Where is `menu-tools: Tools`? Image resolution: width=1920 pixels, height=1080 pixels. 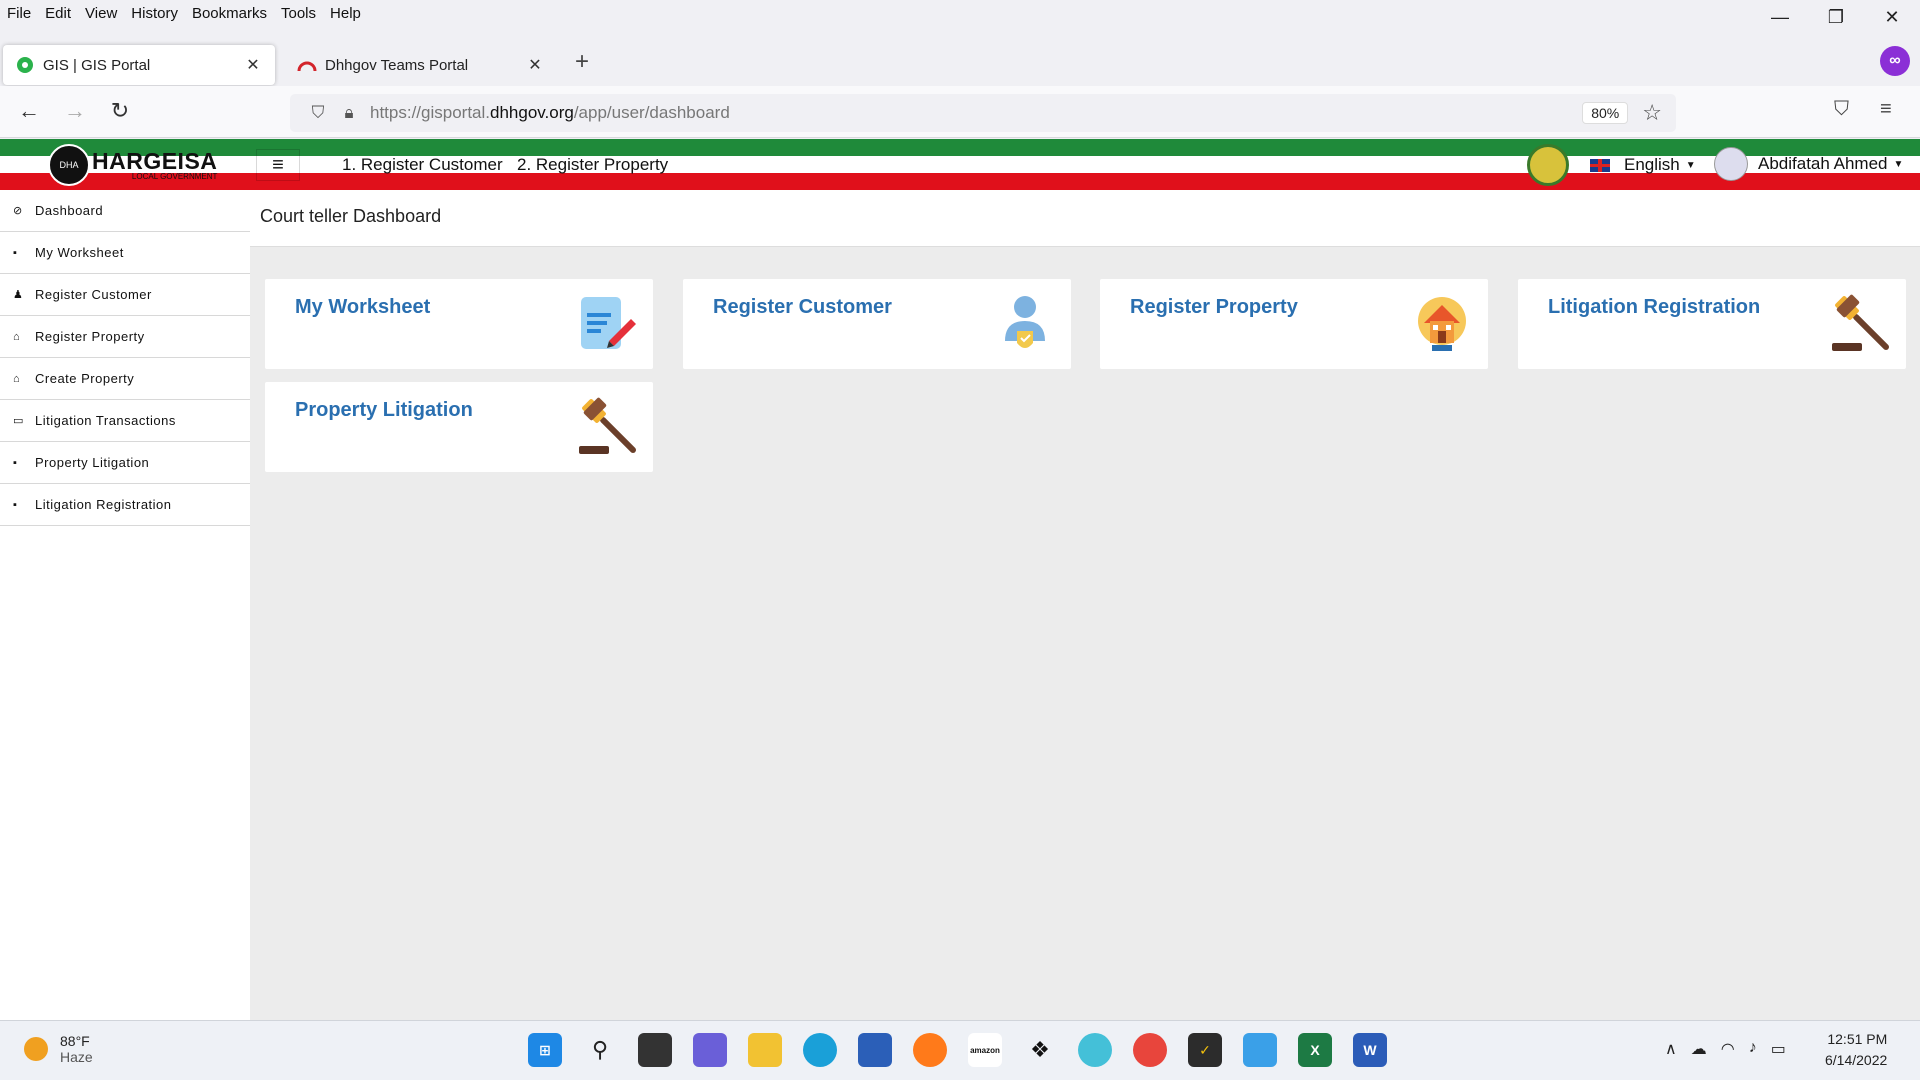 menu-tools: Tools is located at coordinates (298, 13).